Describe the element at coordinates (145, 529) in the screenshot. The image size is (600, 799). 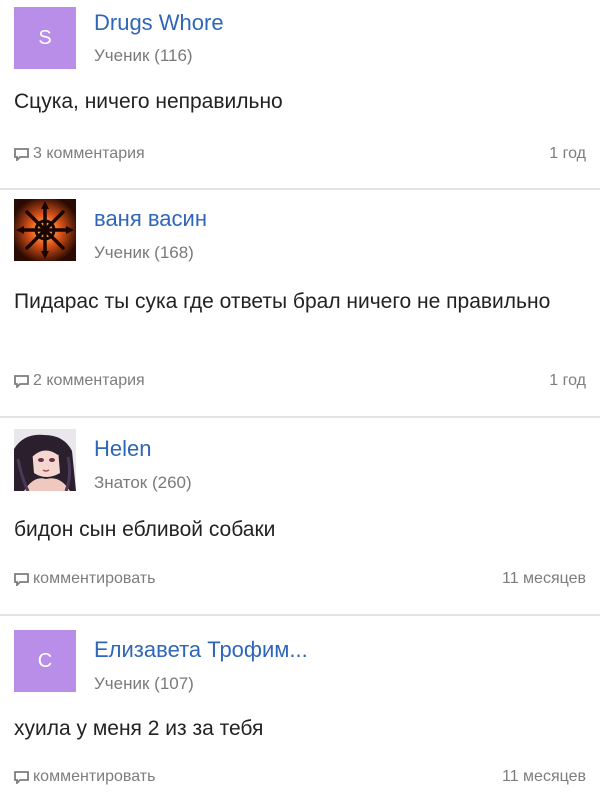
I see `answer-text: бидон сын ебливой собаки` at that location.